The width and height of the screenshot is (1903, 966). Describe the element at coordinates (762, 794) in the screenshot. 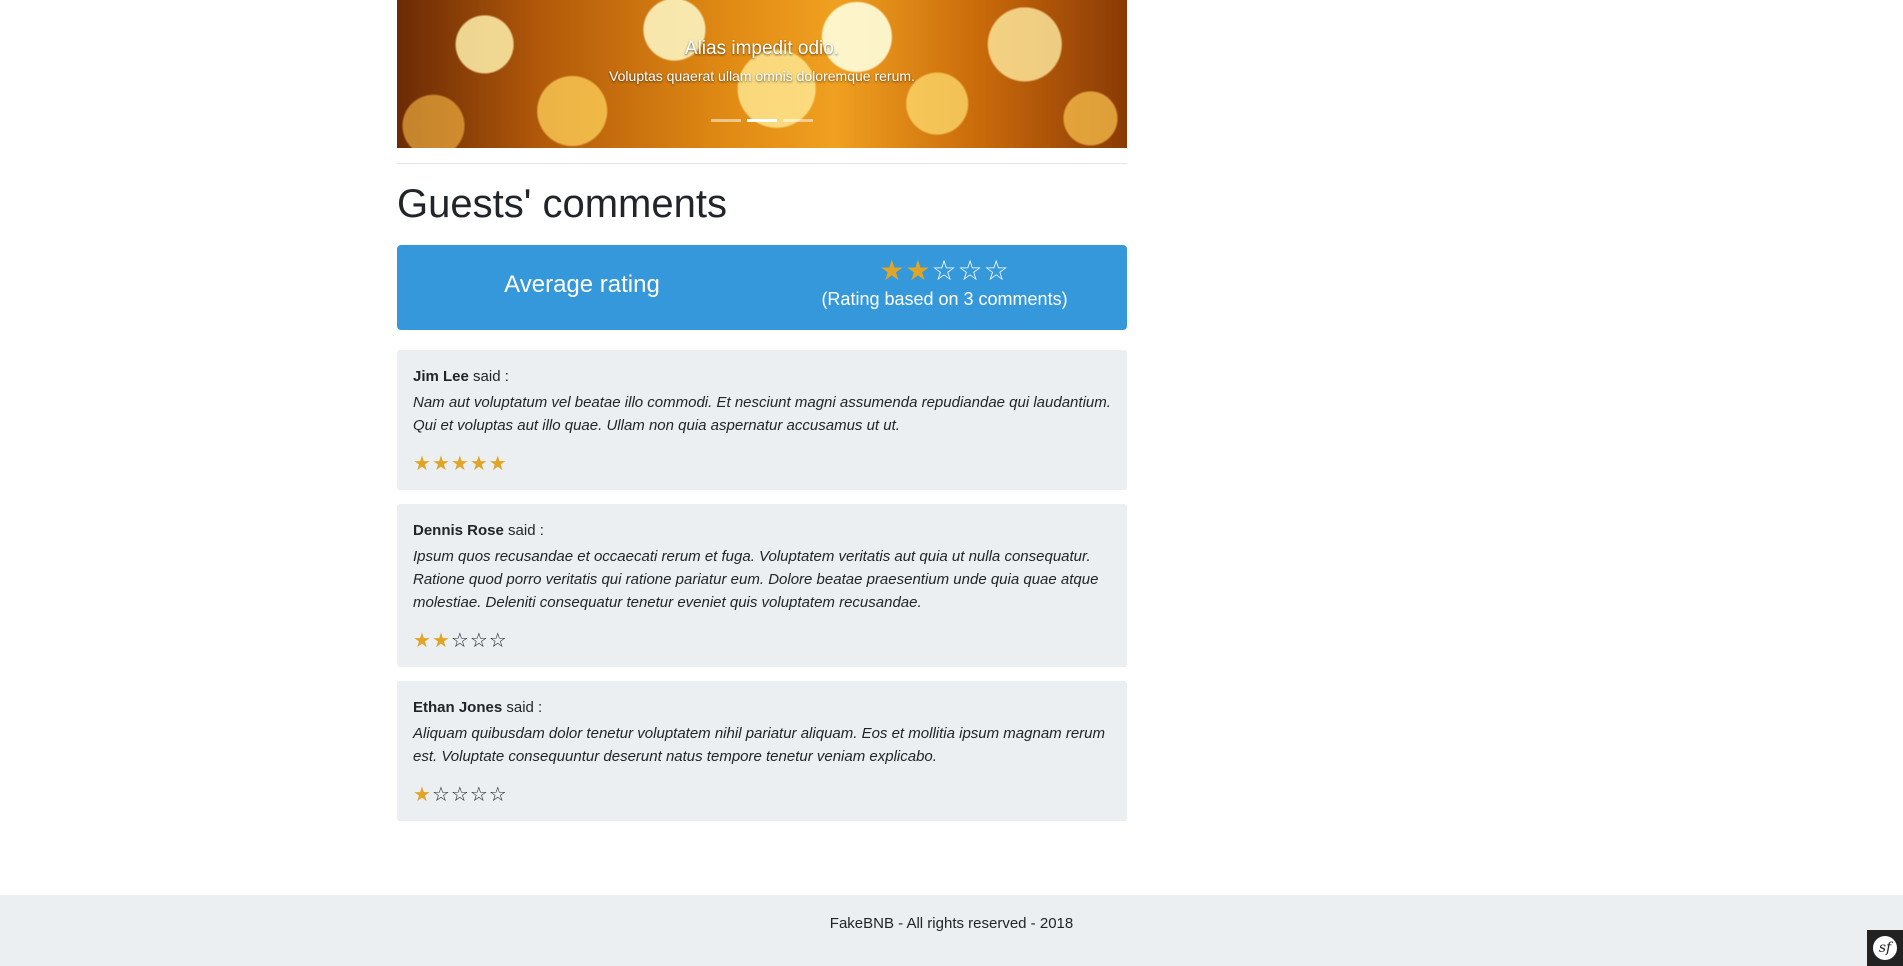

I see `comment-rating-stars: ★☆☆☆☆` at that location.